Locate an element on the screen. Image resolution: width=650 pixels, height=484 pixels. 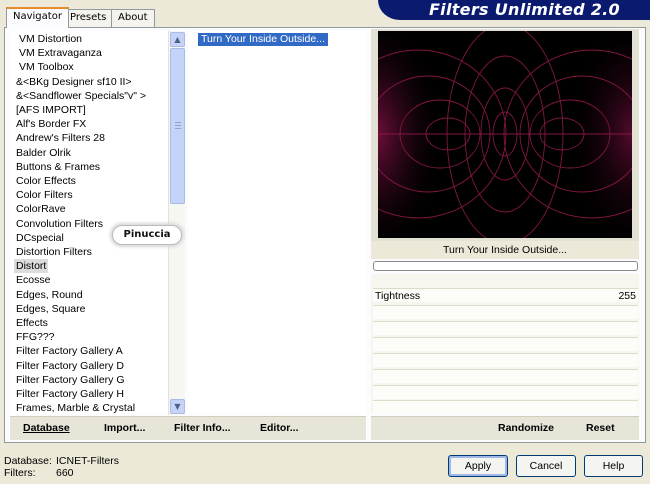
category-item: Balder Olrik is located at coordinates (43, 153).